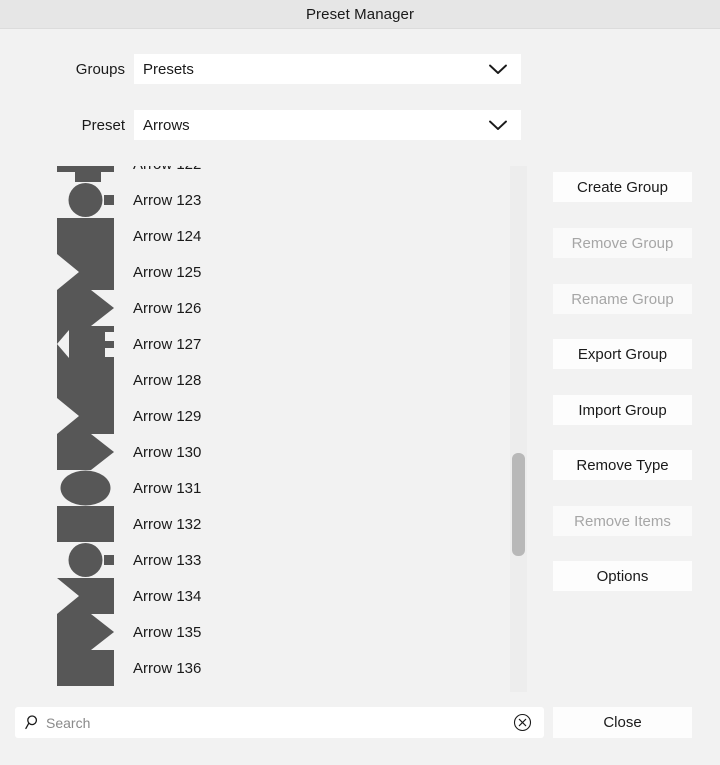 The image size is (720, 765). Describe the element at coordinates (518, 504) in the screenshot. I see `list-scrollbar-thumb` at that location.